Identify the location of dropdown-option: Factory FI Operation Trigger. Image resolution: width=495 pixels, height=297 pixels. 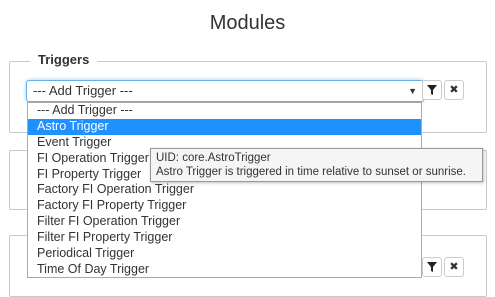
(224, 190).